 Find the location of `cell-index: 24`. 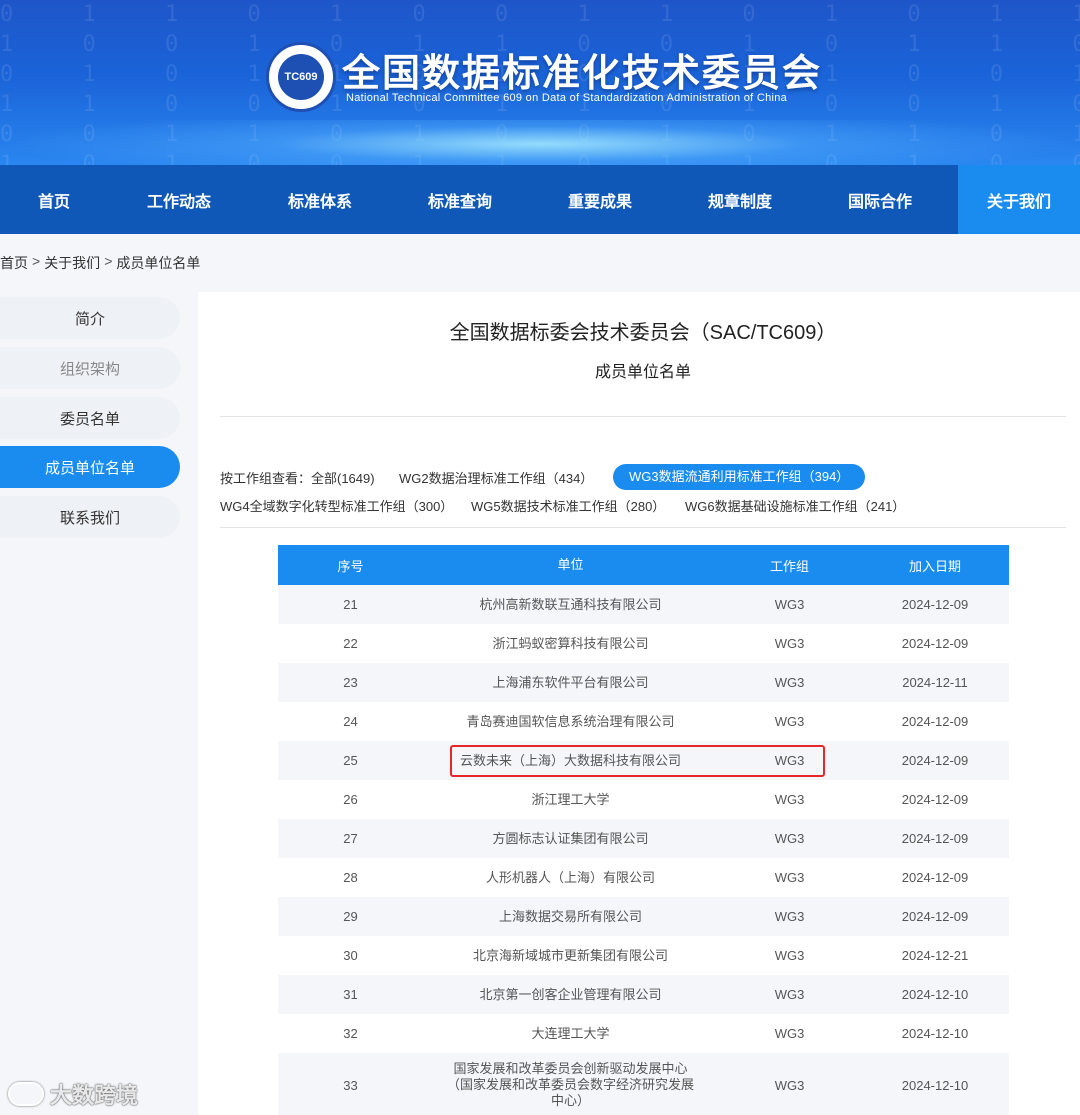

cell-index: 24 is located at coordinates (350, 721).